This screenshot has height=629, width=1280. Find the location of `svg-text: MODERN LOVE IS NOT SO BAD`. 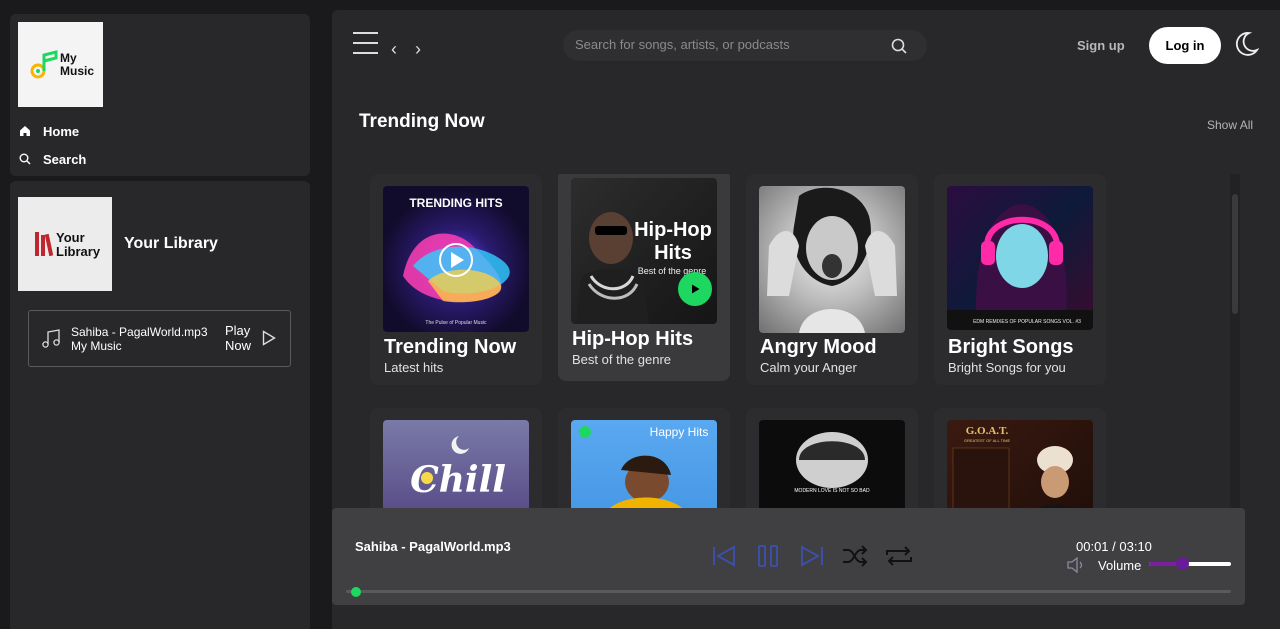

svg-text: MODERN LOVE IS NOT SO BAD is located at coordinates (832, 491).